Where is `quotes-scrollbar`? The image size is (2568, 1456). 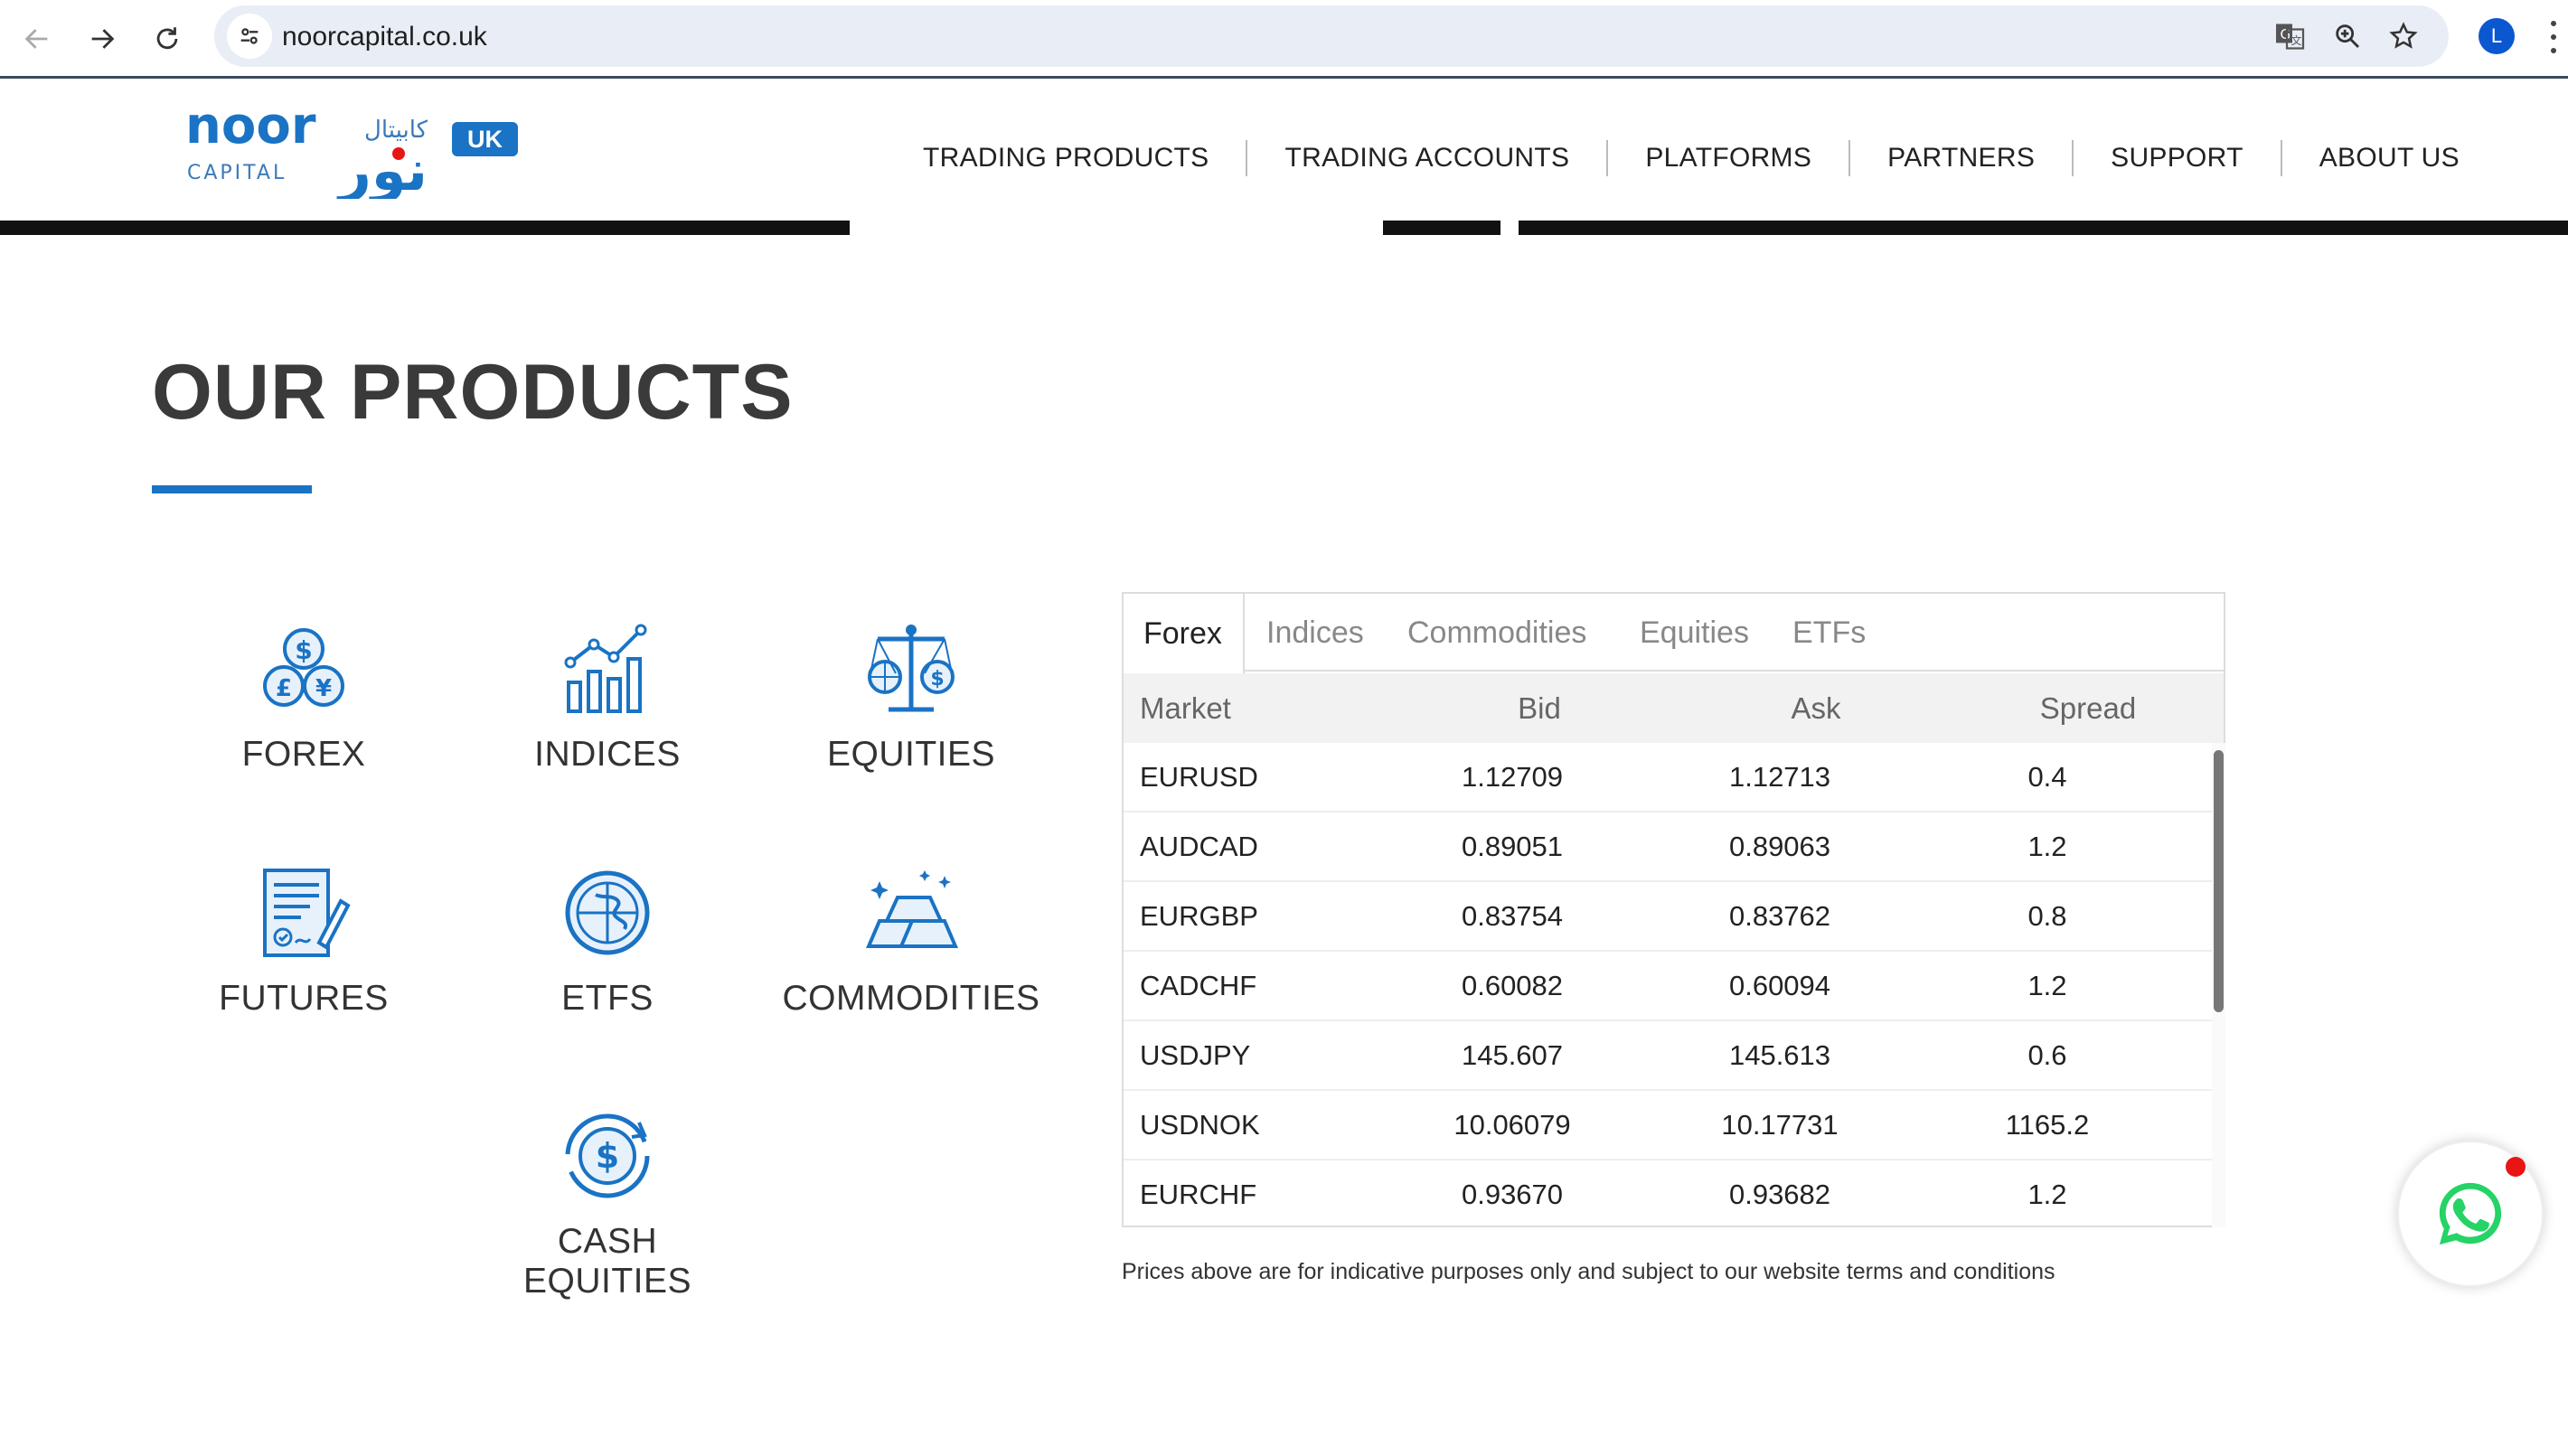 quotes-scrollbar is located at coordinates (2219, 985).